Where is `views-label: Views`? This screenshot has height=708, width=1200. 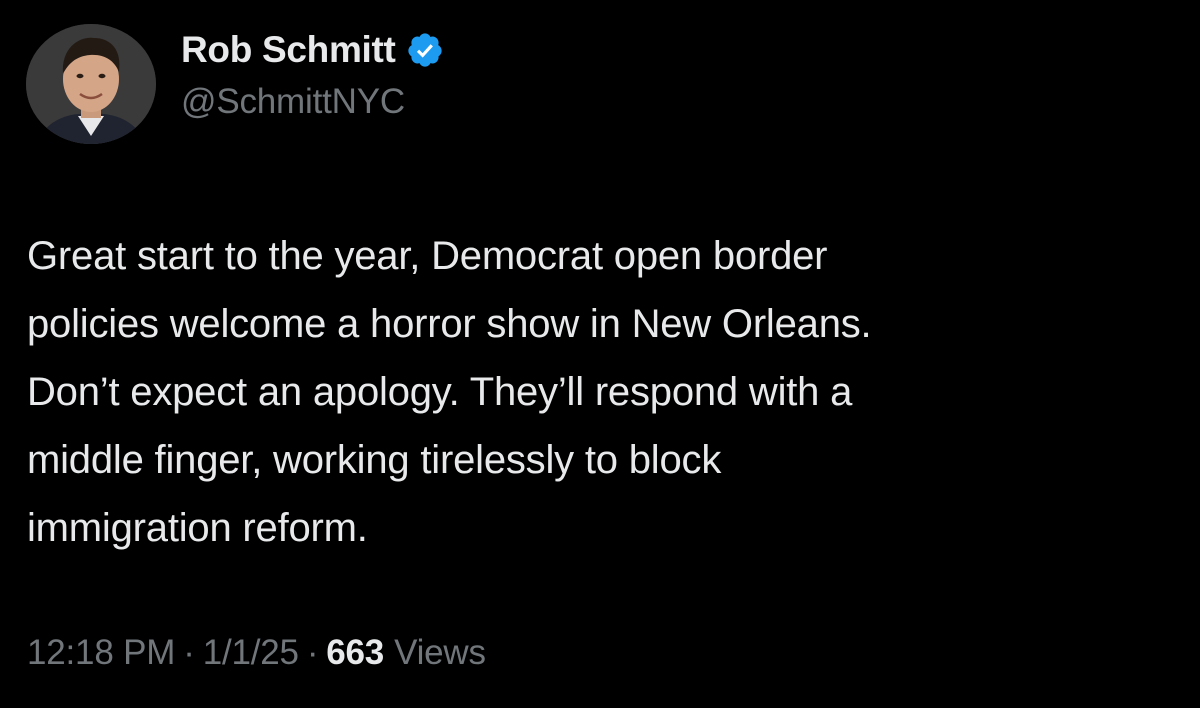 views-label: Views is located at coordinates (440, 653).